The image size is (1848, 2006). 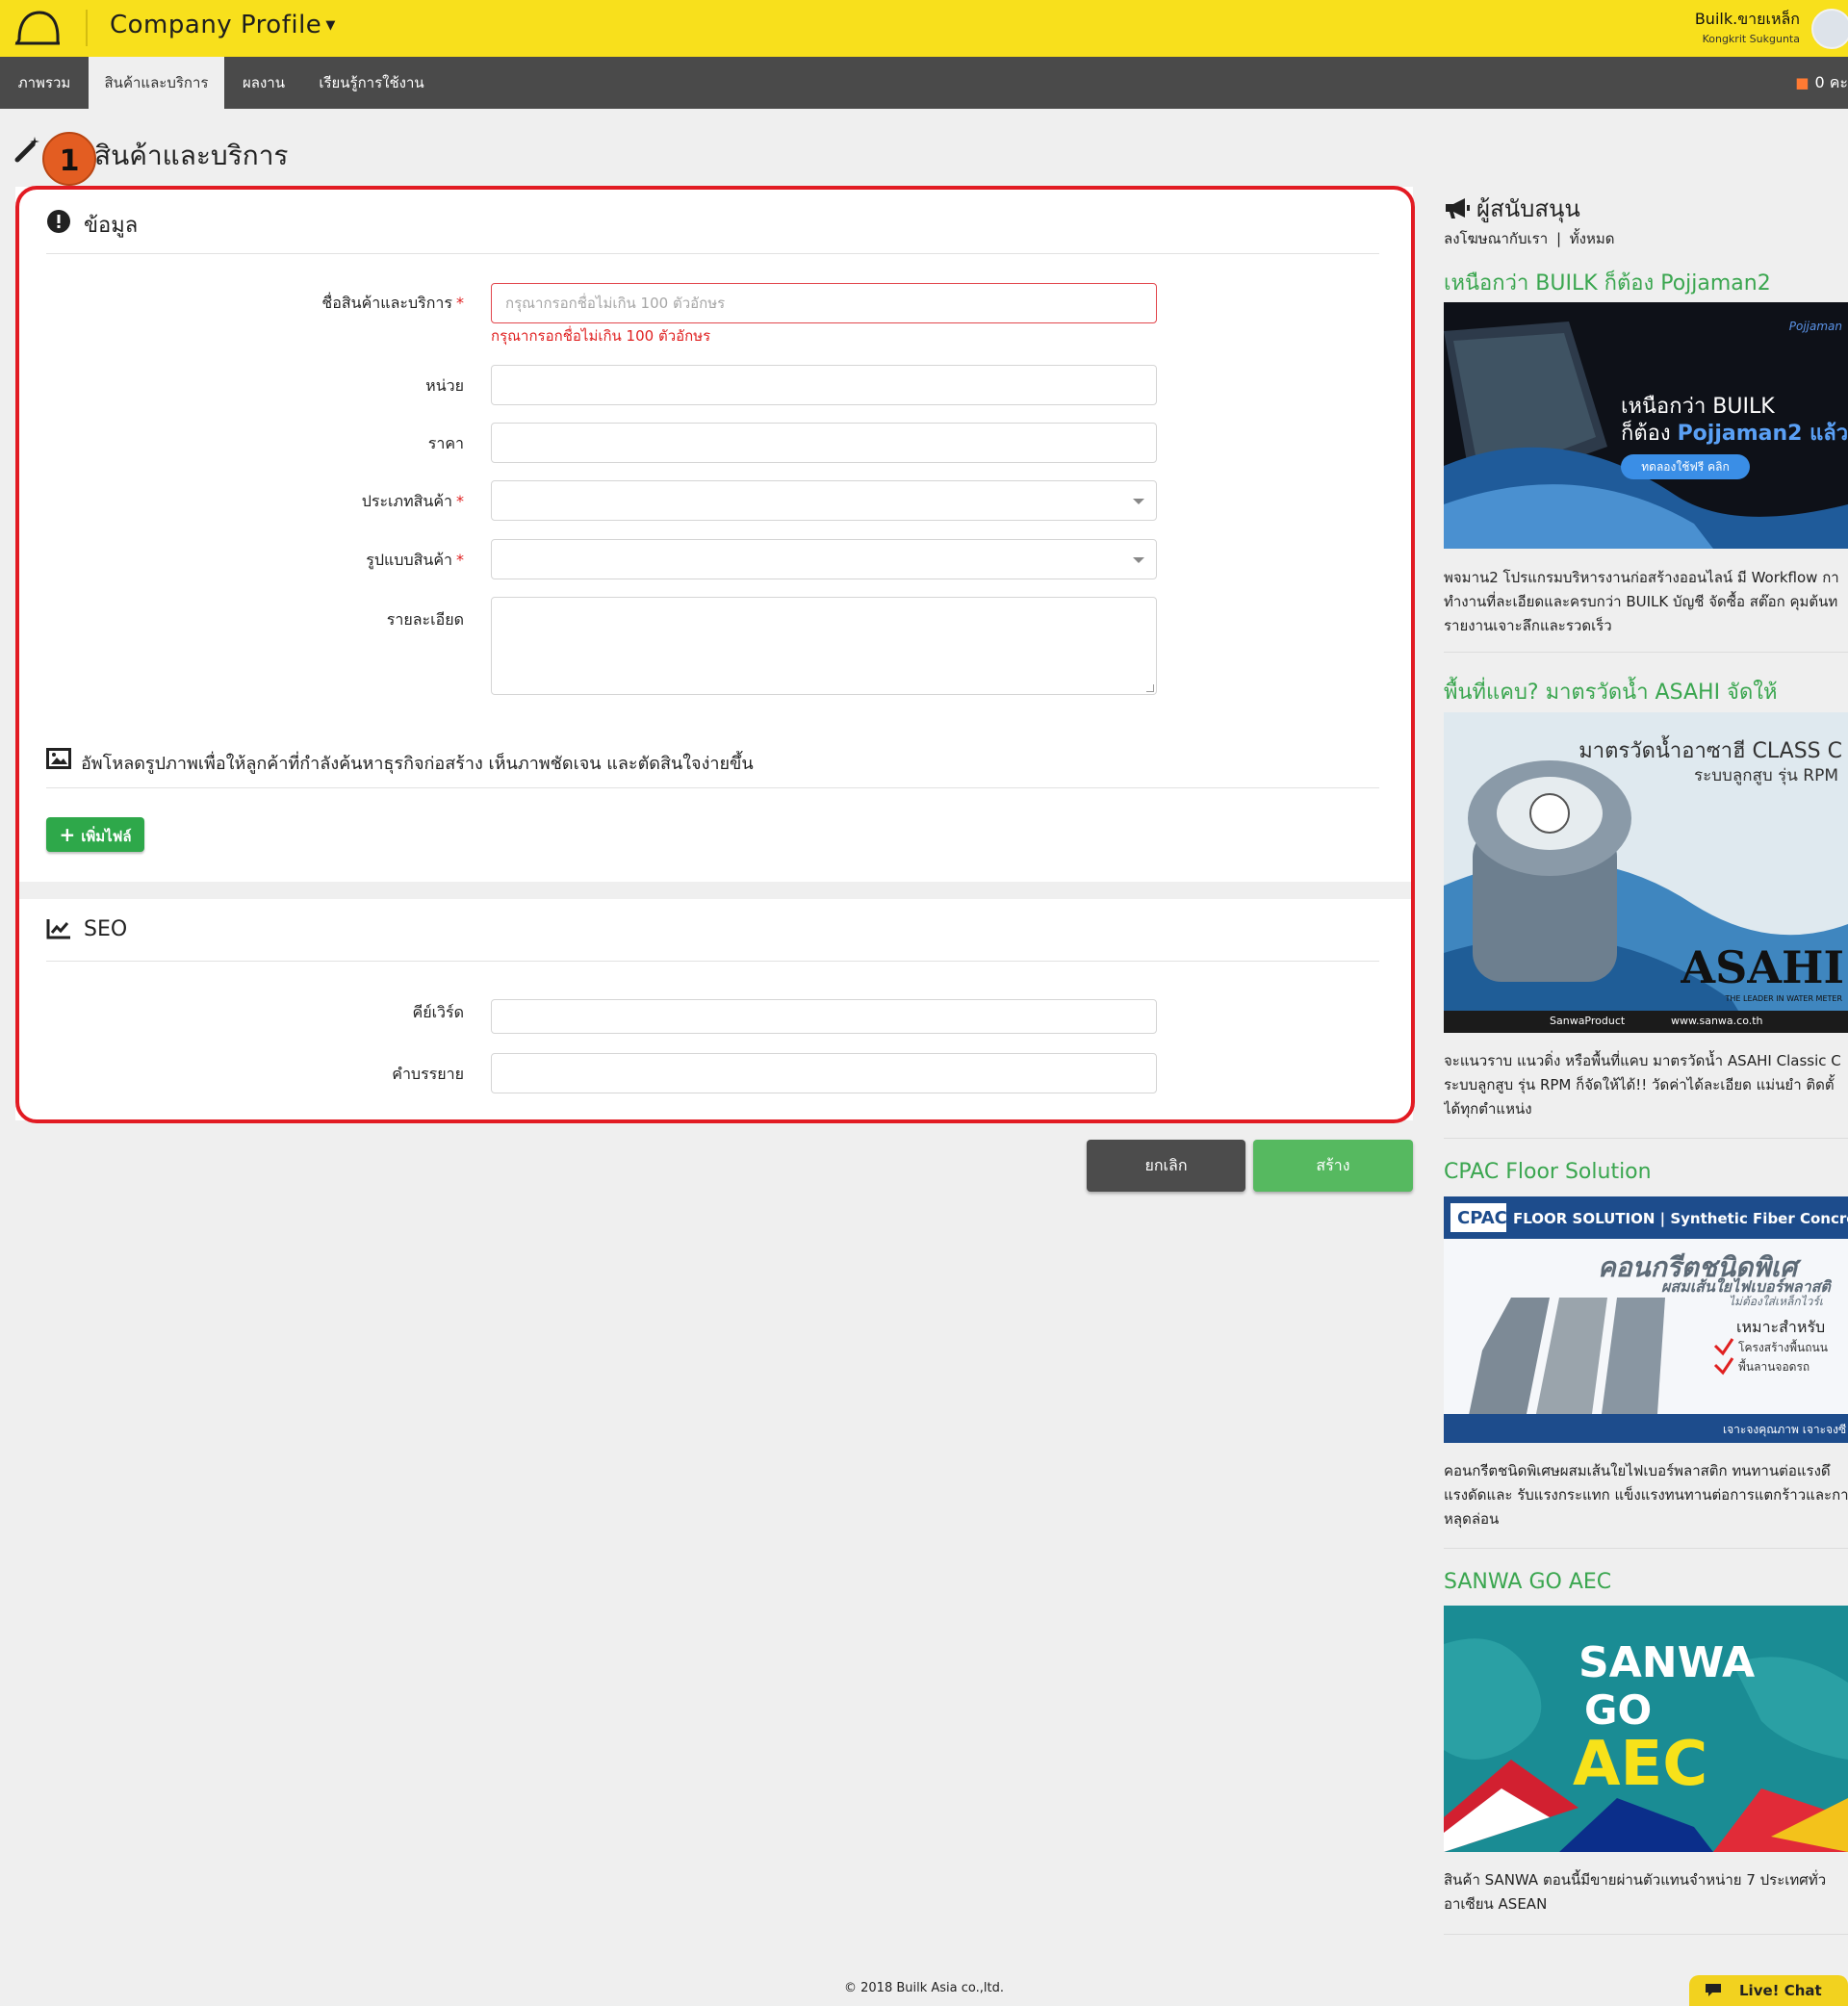 What do you see at coordinates (263, 83) in the screenshot?
I see `tab-portfolio: ผลงาน` at bounding box center [263, 83].